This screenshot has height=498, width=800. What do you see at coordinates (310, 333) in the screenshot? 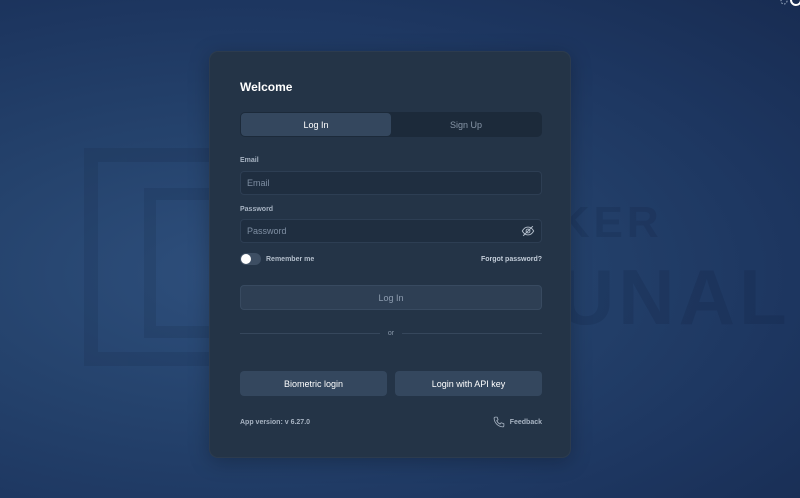
I see `divider-line-left` at bounding box center [310, 333].